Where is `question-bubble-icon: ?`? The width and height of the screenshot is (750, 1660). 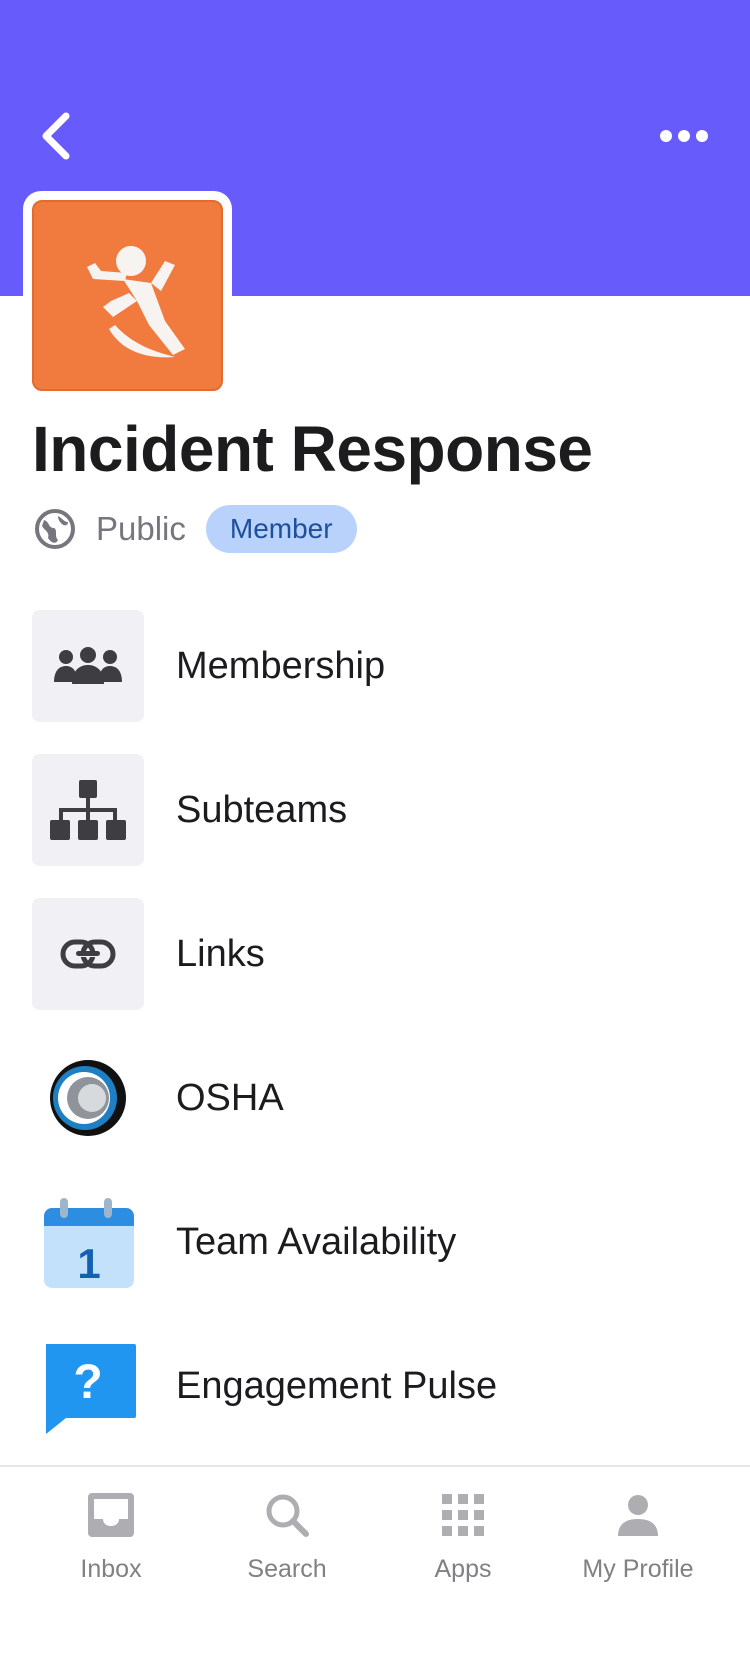
question-bubble-icon: ? is located at coordinates (91, 1389).